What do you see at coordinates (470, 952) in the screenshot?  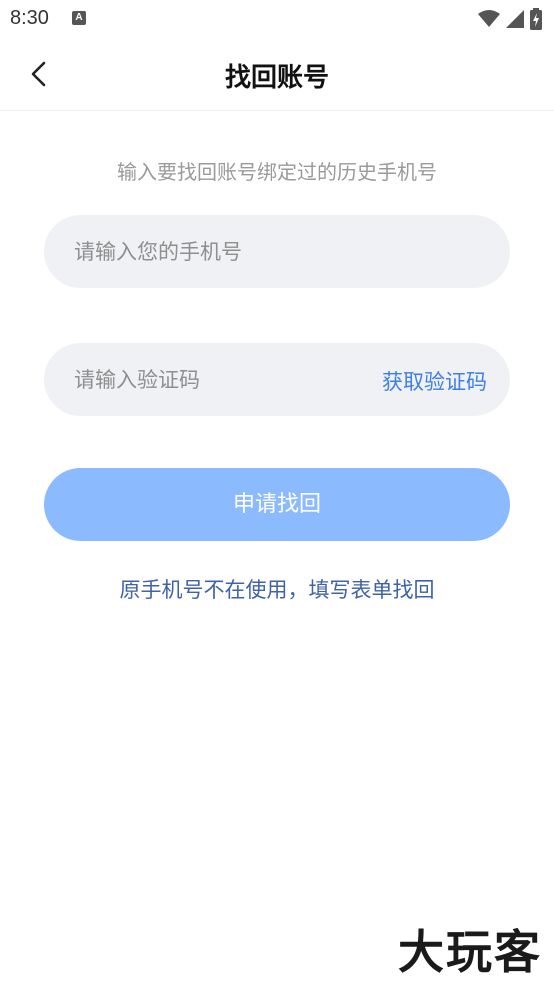 I see `watermark-logo: 大玩客` at bounding box center [470, 952].